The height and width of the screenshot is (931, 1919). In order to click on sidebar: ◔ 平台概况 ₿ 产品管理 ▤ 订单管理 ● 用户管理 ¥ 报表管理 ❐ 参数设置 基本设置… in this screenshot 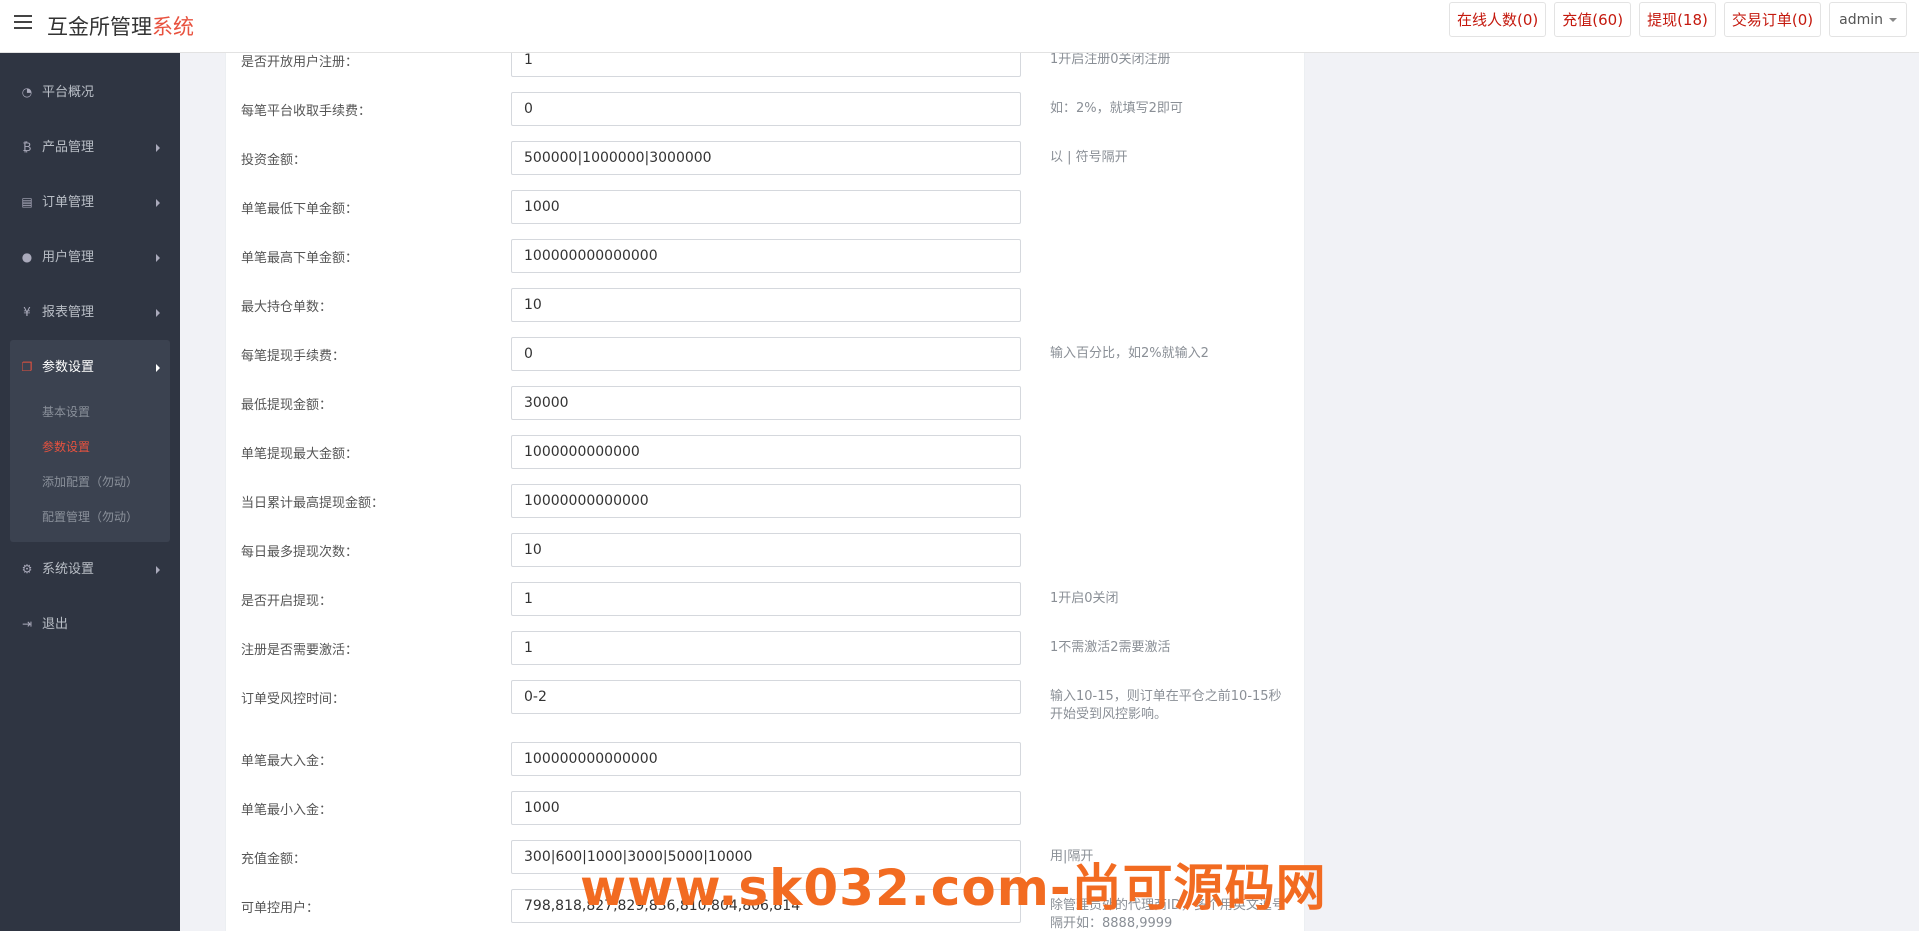, I will do `click(90, 492)`.